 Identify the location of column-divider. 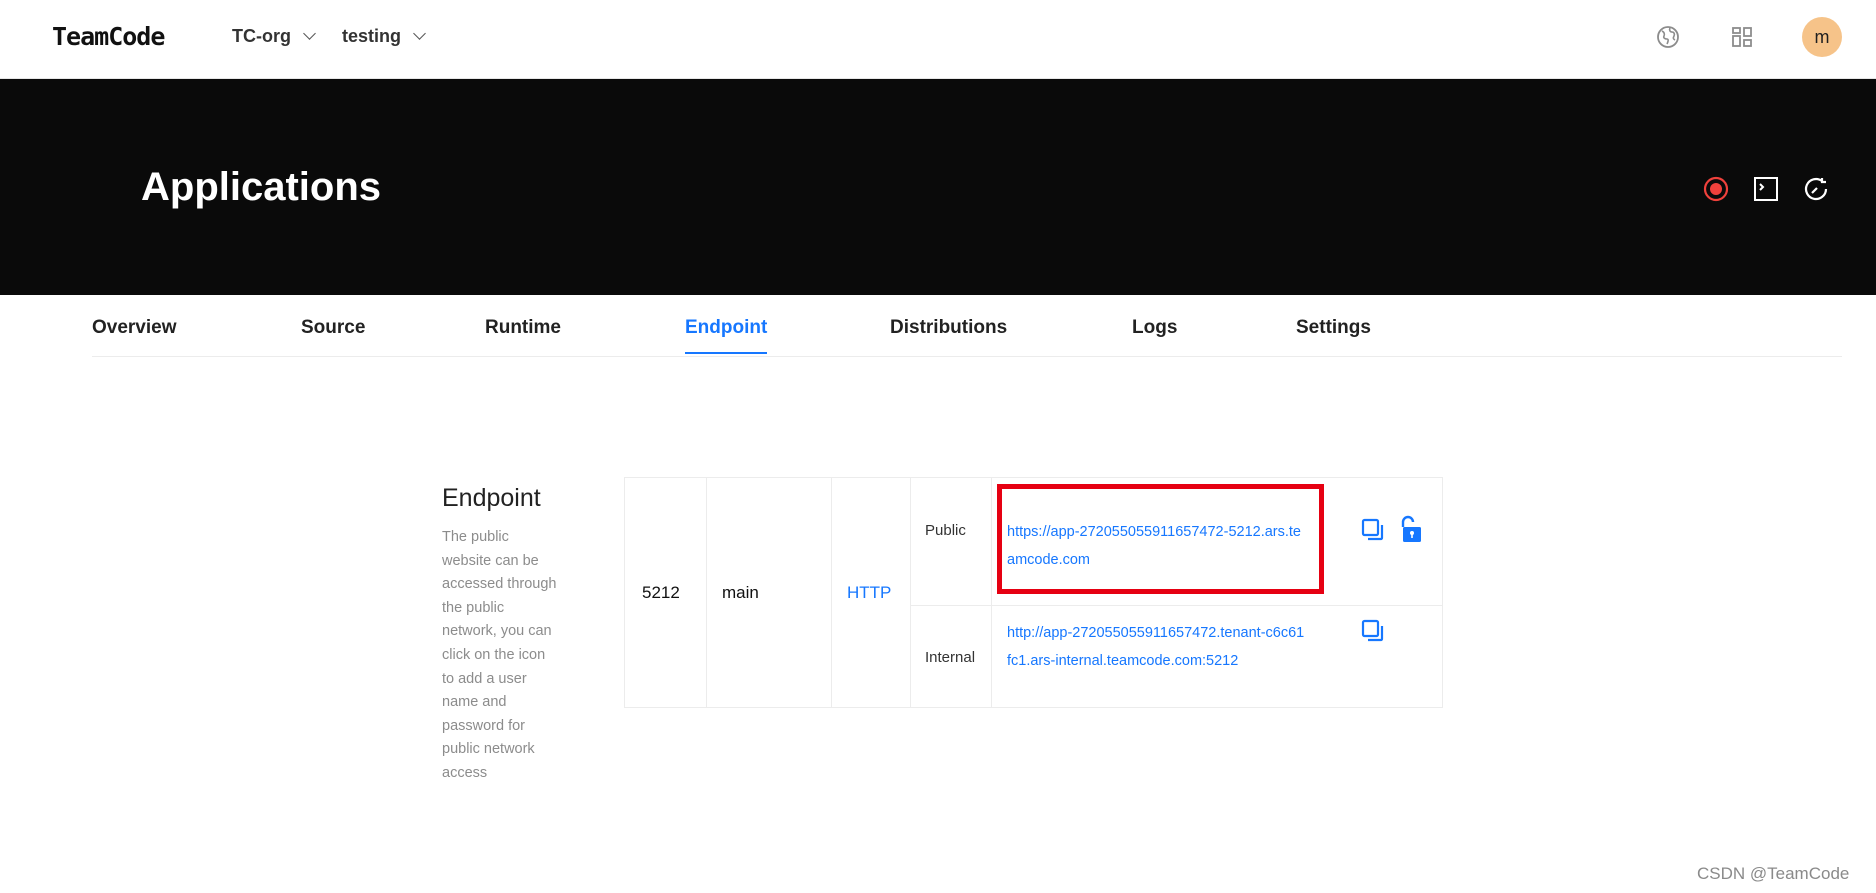
(991, 592).